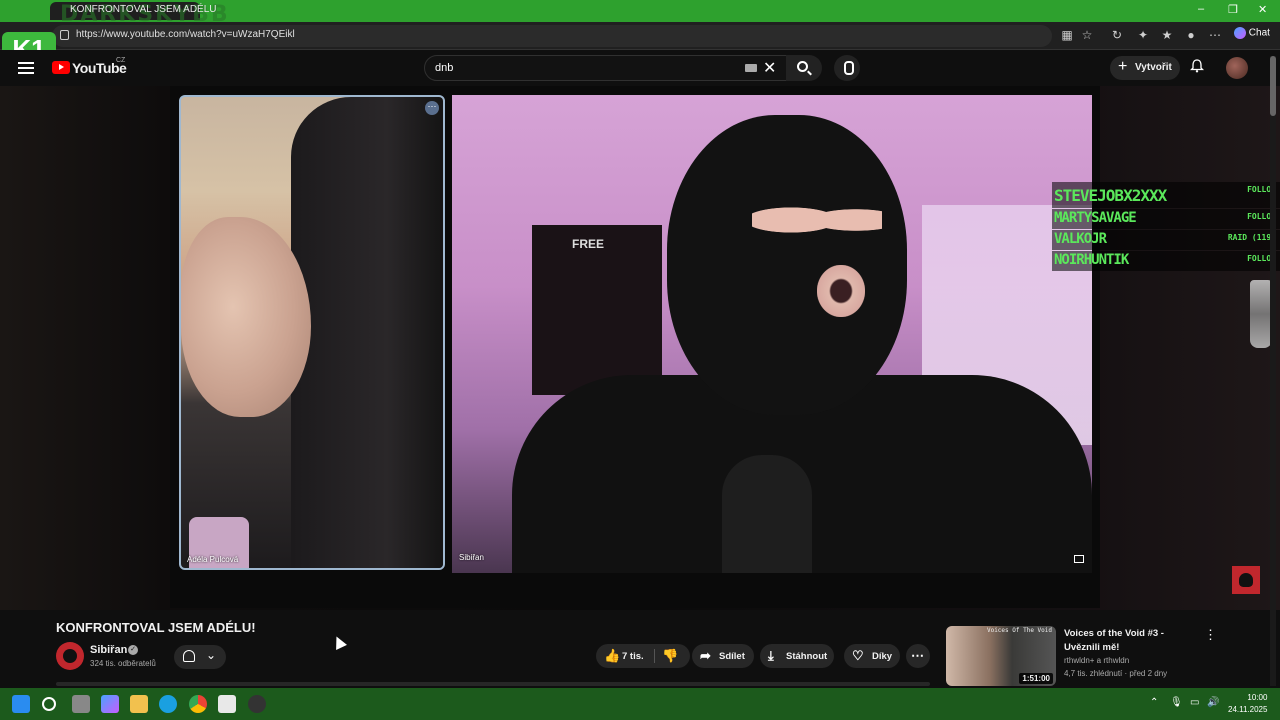  What do you see at coordinates (1117, 35) in the screenshot?
I see `refresh-icon: ↻` at bounding box center [1117, 35].